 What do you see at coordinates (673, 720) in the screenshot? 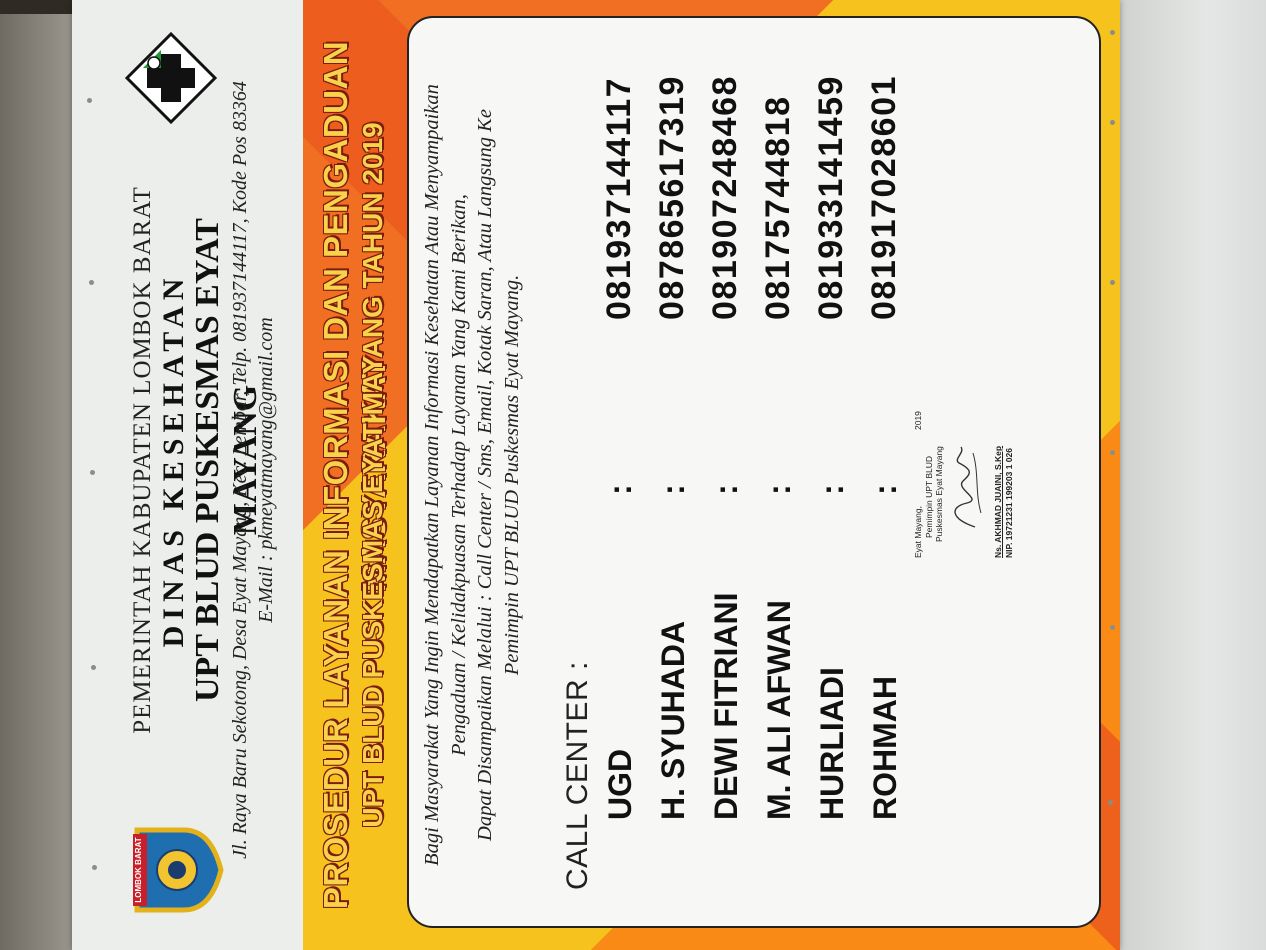
I see `contact-name: H. SYUHADA` at bounding box center [673, 720].